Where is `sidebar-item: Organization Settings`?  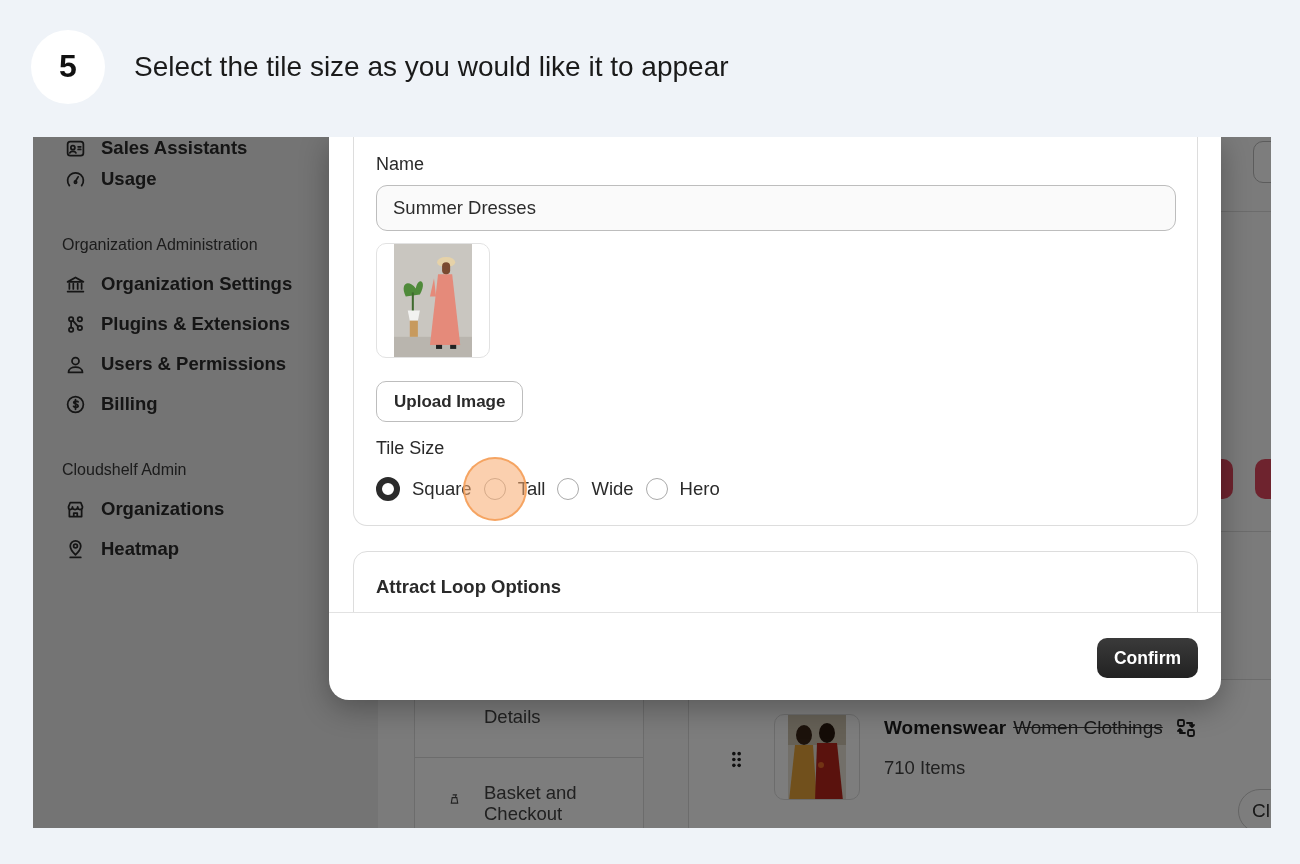
sidebar-item: Organization Settings is located at coordinates (220, 284).